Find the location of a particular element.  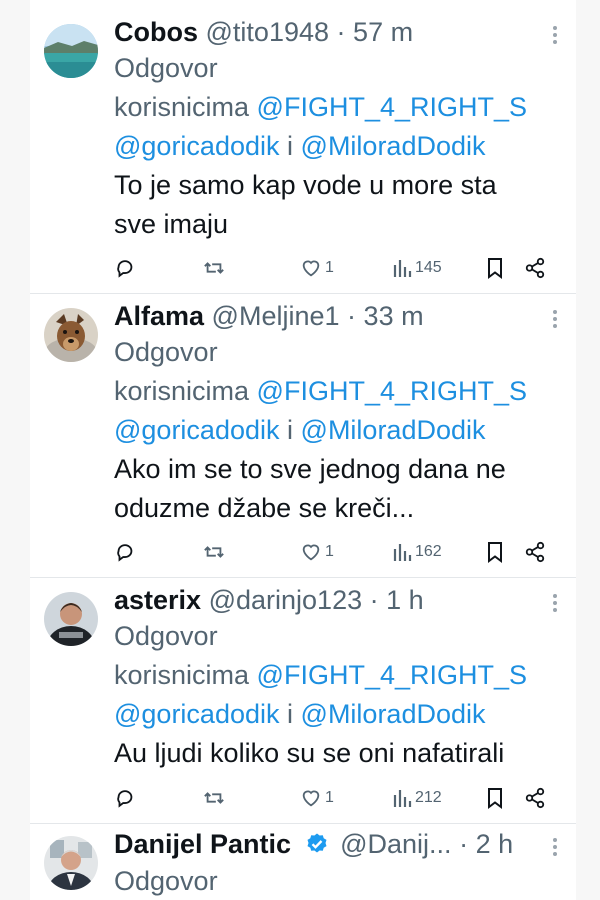

dog-avatar is located at coordinates (71, 335).